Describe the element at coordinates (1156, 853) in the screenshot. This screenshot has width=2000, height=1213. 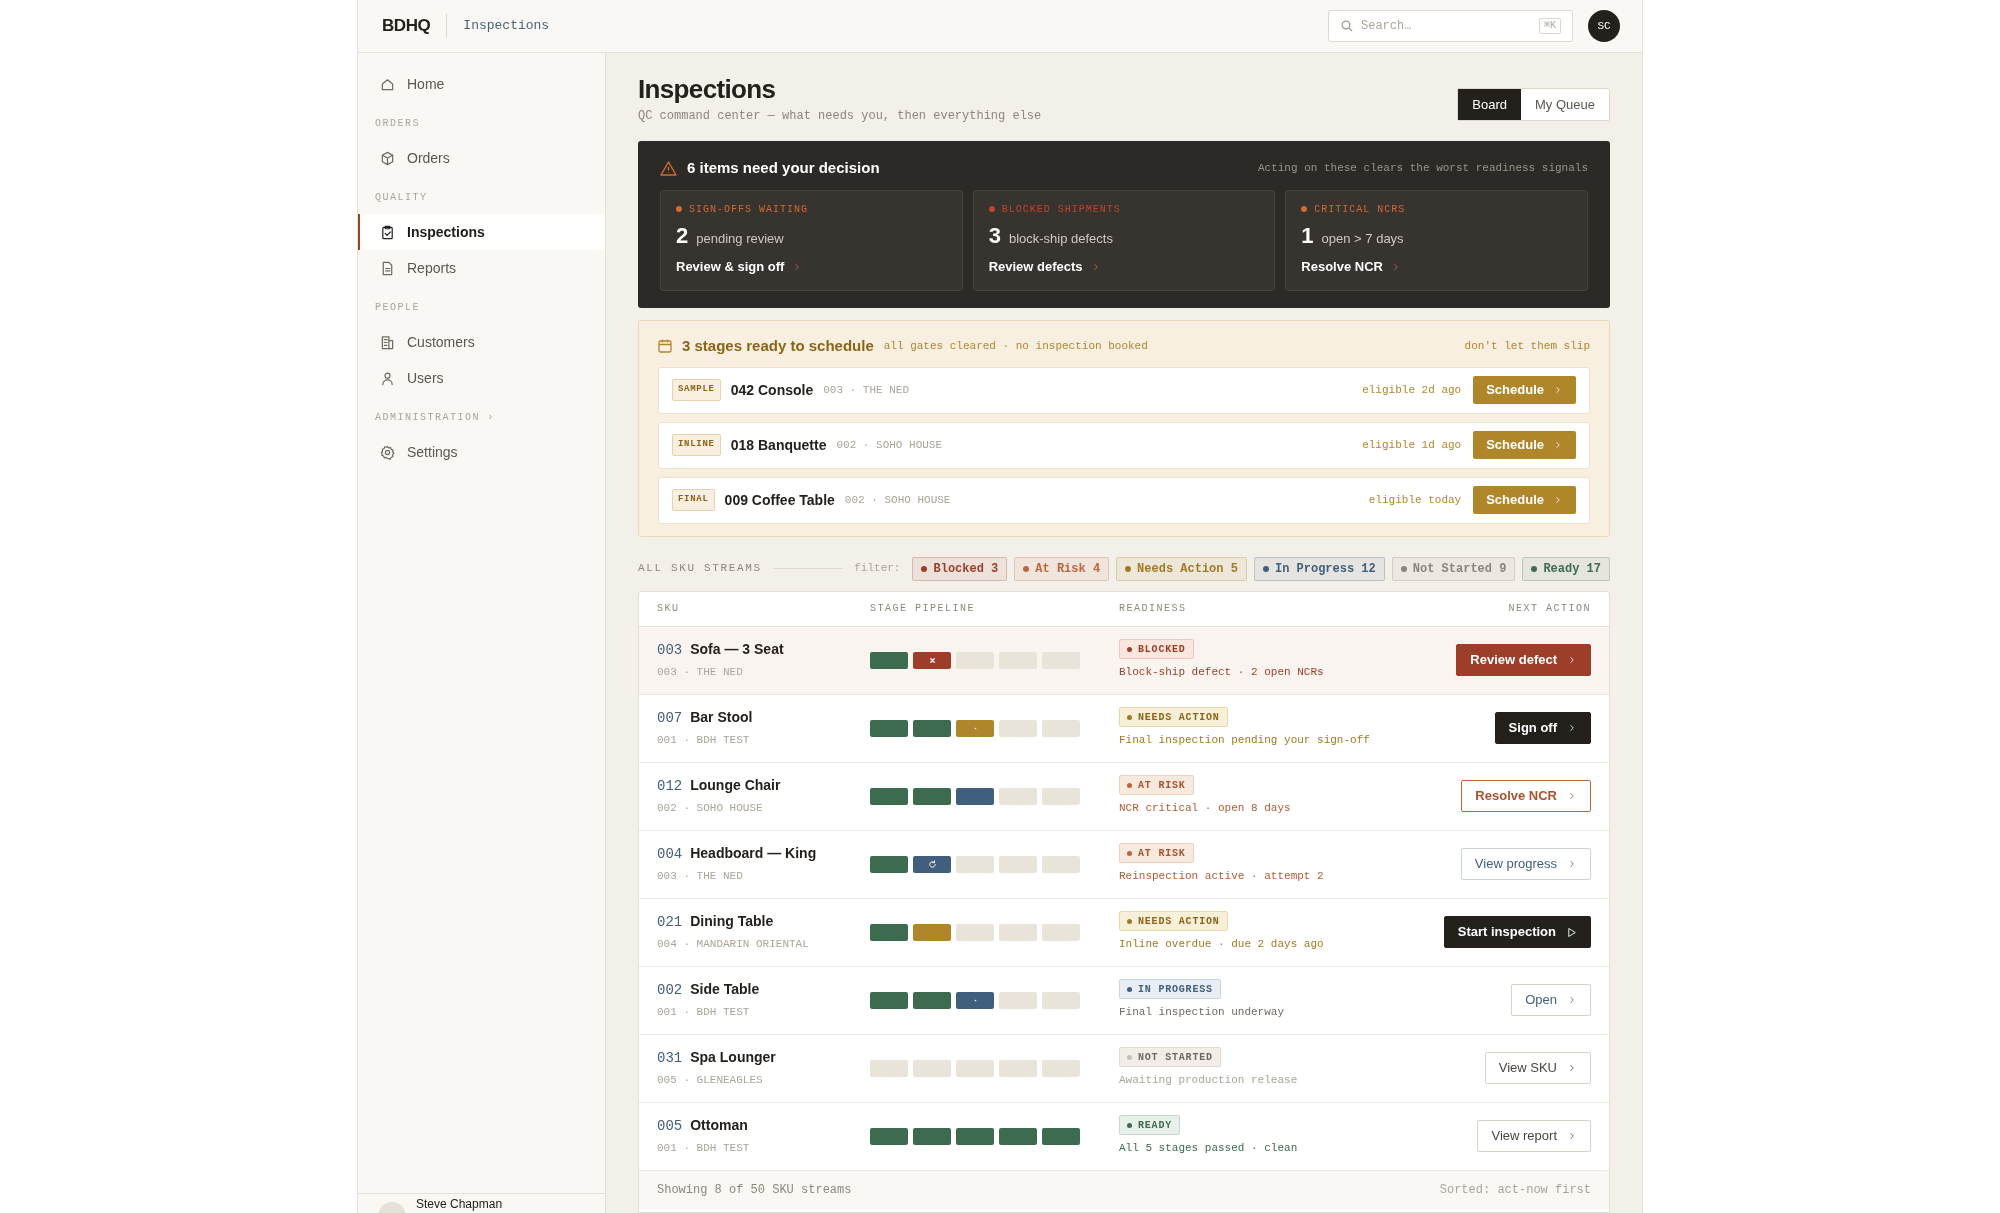
I see `status-badge: AT RISK` at that location.